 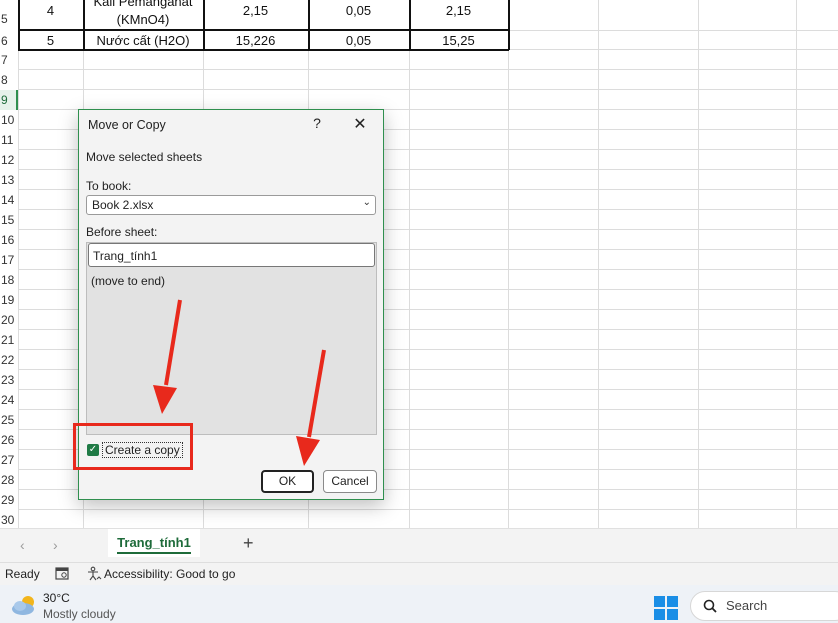 What do you see at coordinates (94, 573) in the screenshot?
I see `accessibility-icon` at bounding box center [94, 573].